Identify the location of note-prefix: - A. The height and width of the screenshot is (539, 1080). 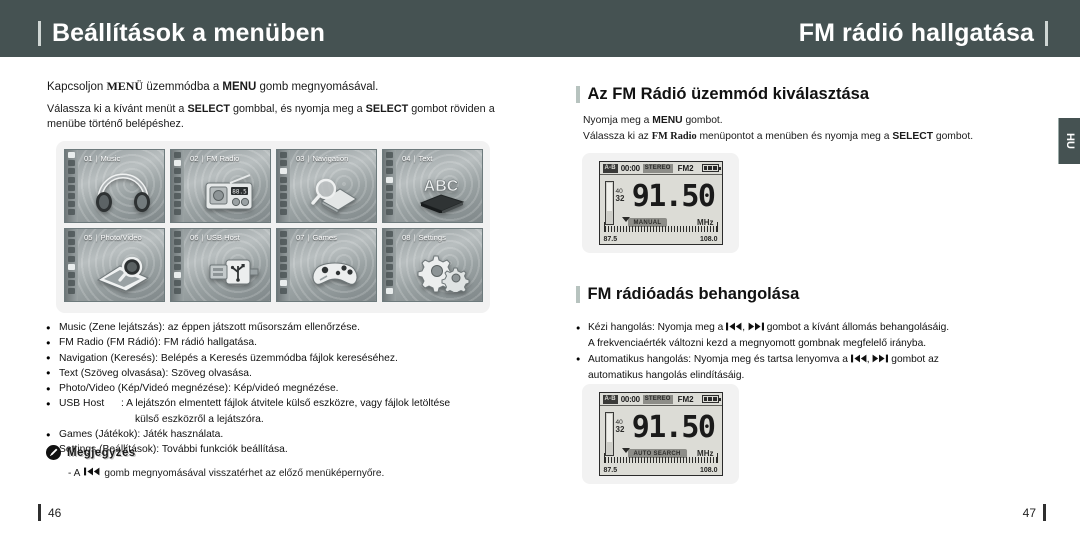
(74, 473).